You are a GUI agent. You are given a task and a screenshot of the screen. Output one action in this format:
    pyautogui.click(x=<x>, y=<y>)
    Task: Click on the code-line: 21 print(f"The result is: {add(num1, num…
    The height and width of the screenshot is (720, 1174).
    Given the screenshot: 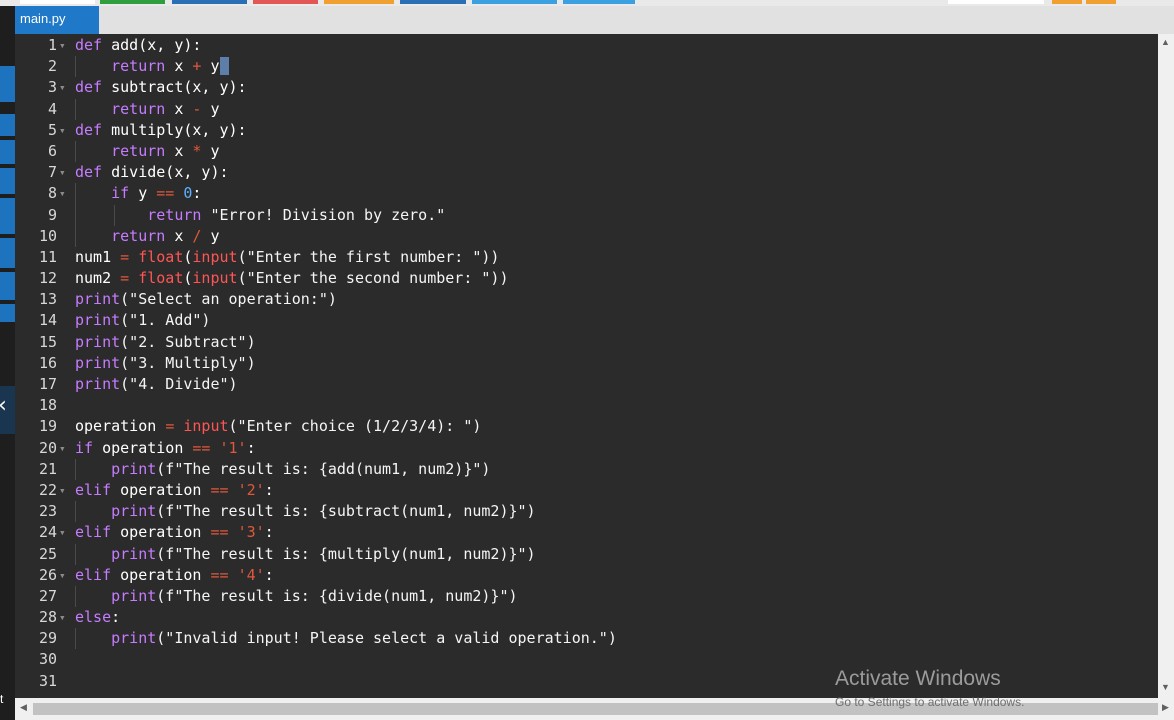 What is the action you would take?
    pyautogui.click(x=586, y=469)
    